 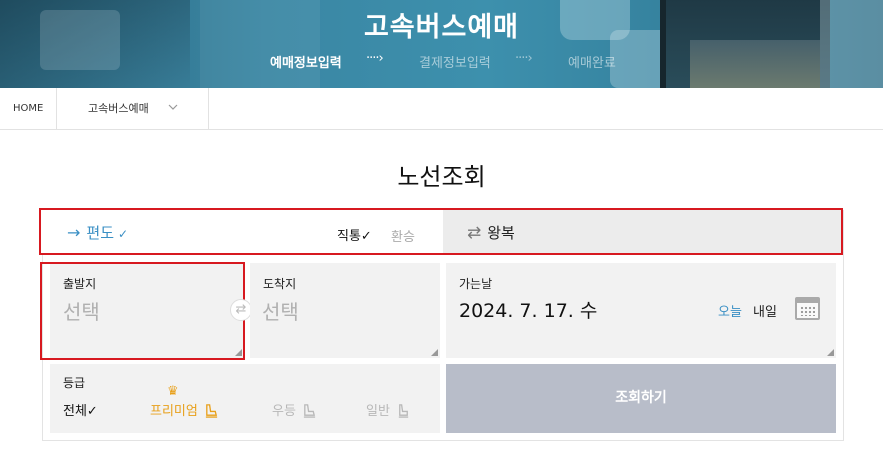 I want to click on direct-option: 직통✓, so click(x=354, y=234).